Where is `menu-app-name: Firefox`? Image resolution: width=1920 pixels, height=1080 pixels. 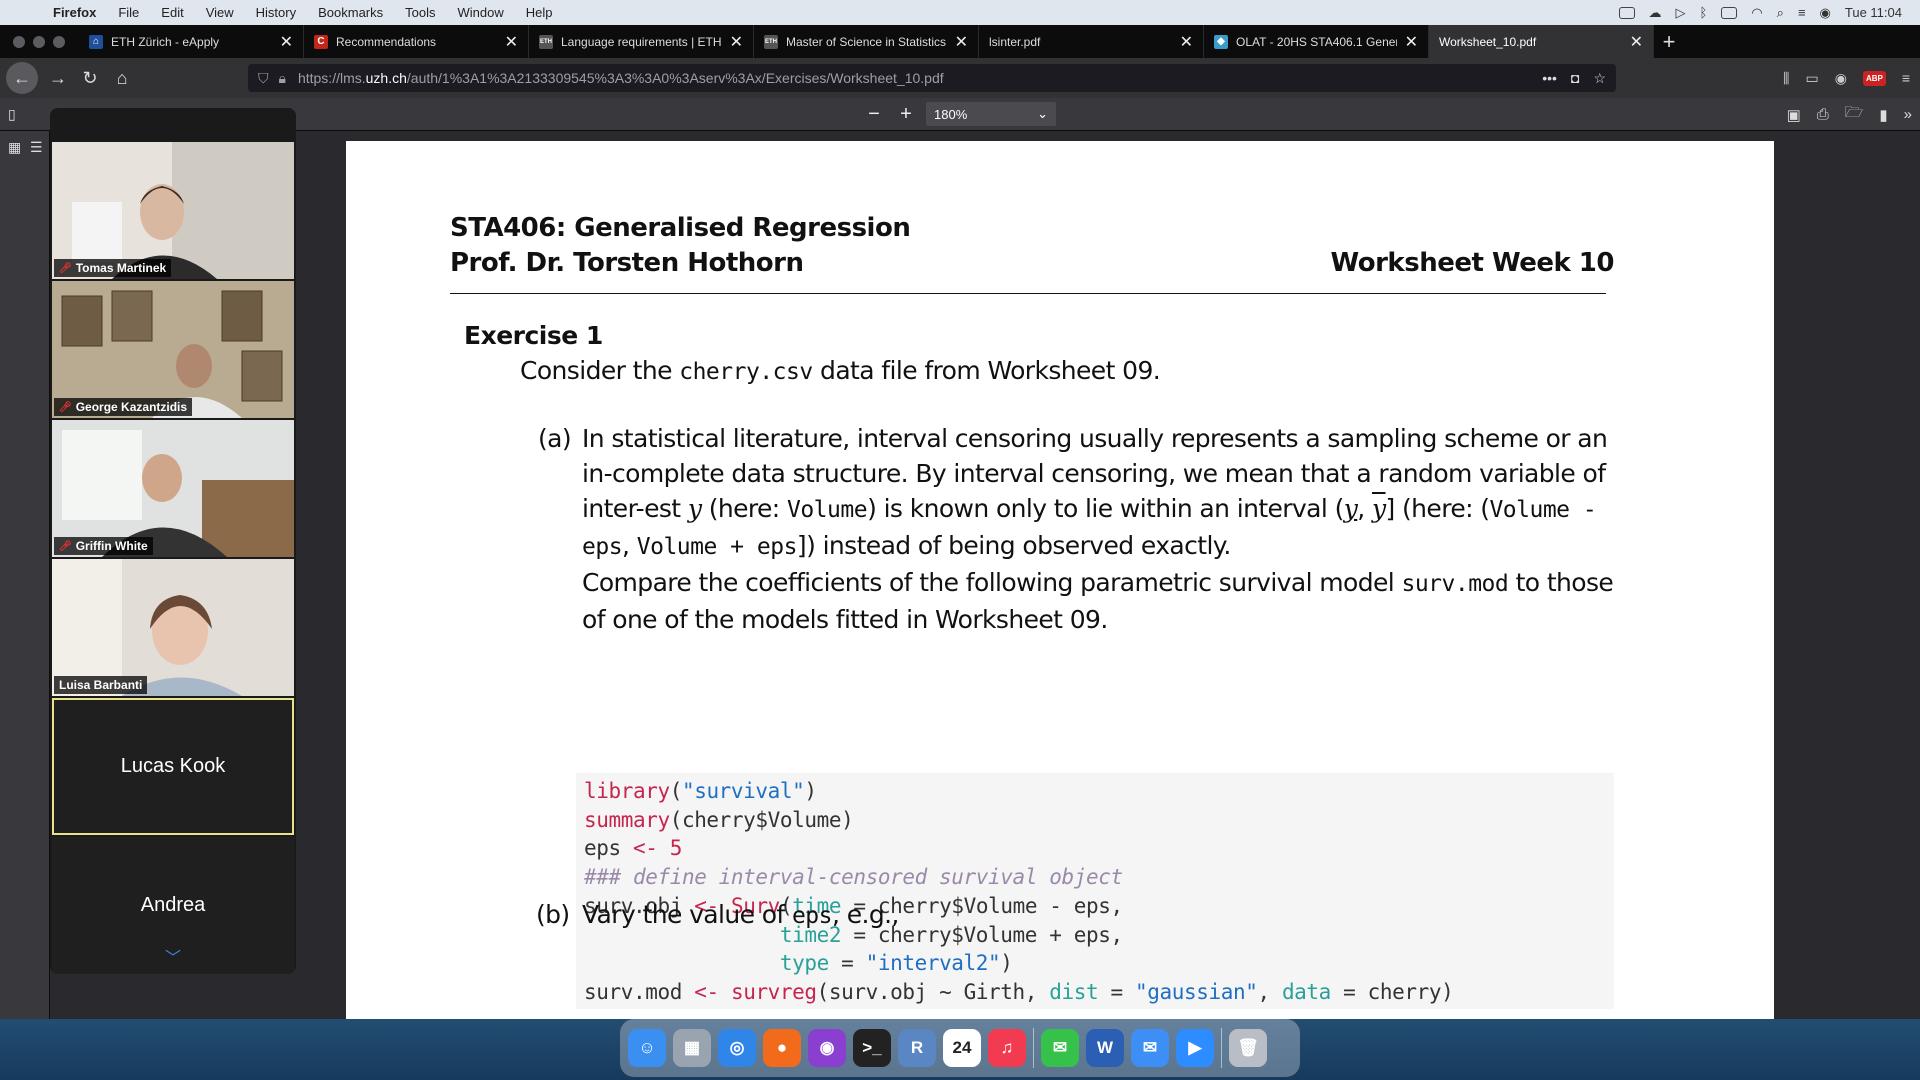
menu-app-name: Firefox is located at coordinates (74, 12).